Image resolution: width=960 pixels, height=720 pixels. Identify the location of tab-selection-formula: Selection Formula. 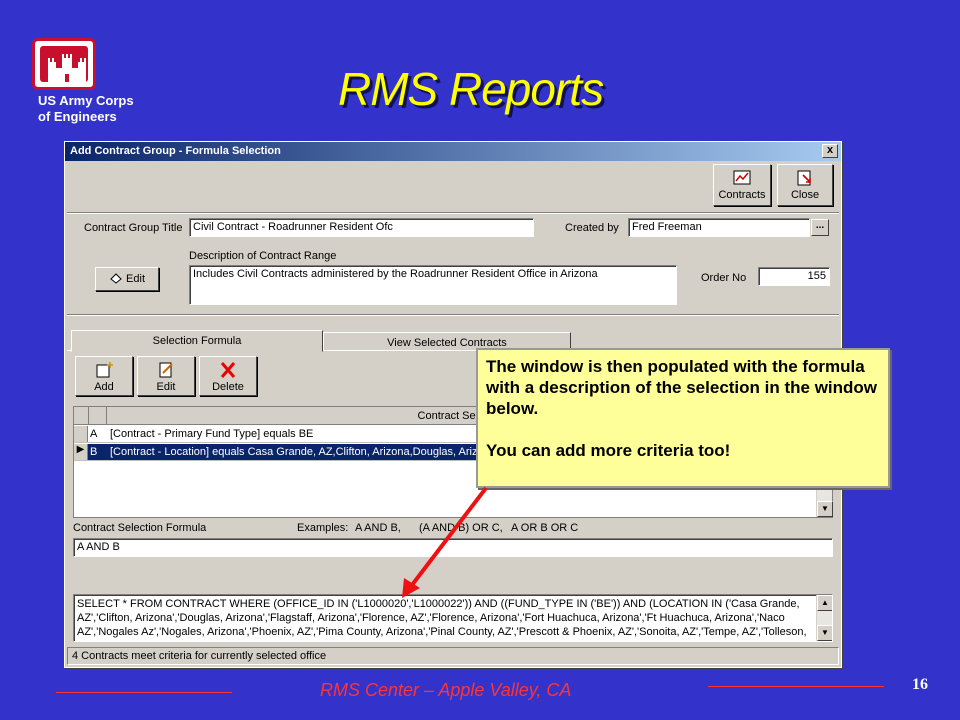
(197, 341).